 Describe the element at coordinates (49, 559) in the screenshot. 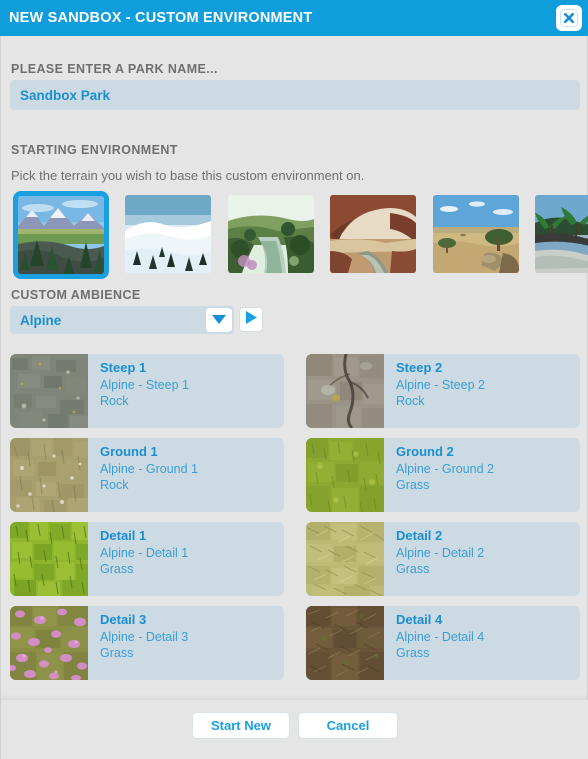

I see `grass-bright-swatch` at that location.